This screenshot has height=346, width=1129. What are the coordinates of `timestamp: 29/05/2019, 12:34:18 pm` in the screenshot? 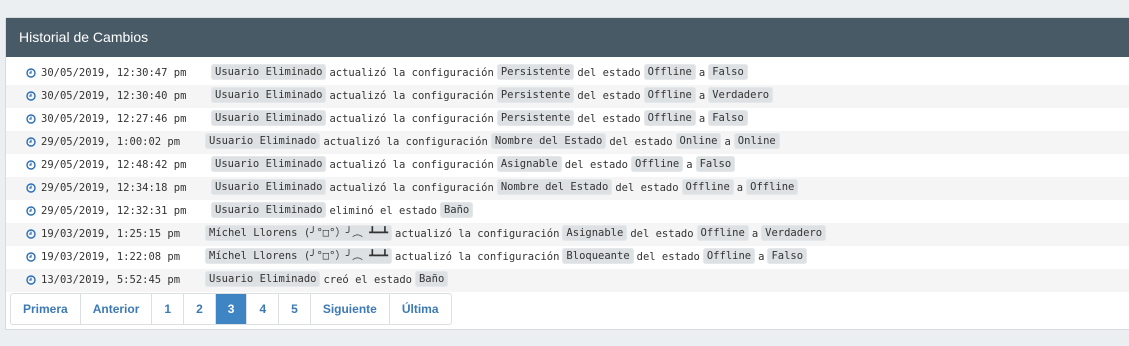 It's located at (114, 188).